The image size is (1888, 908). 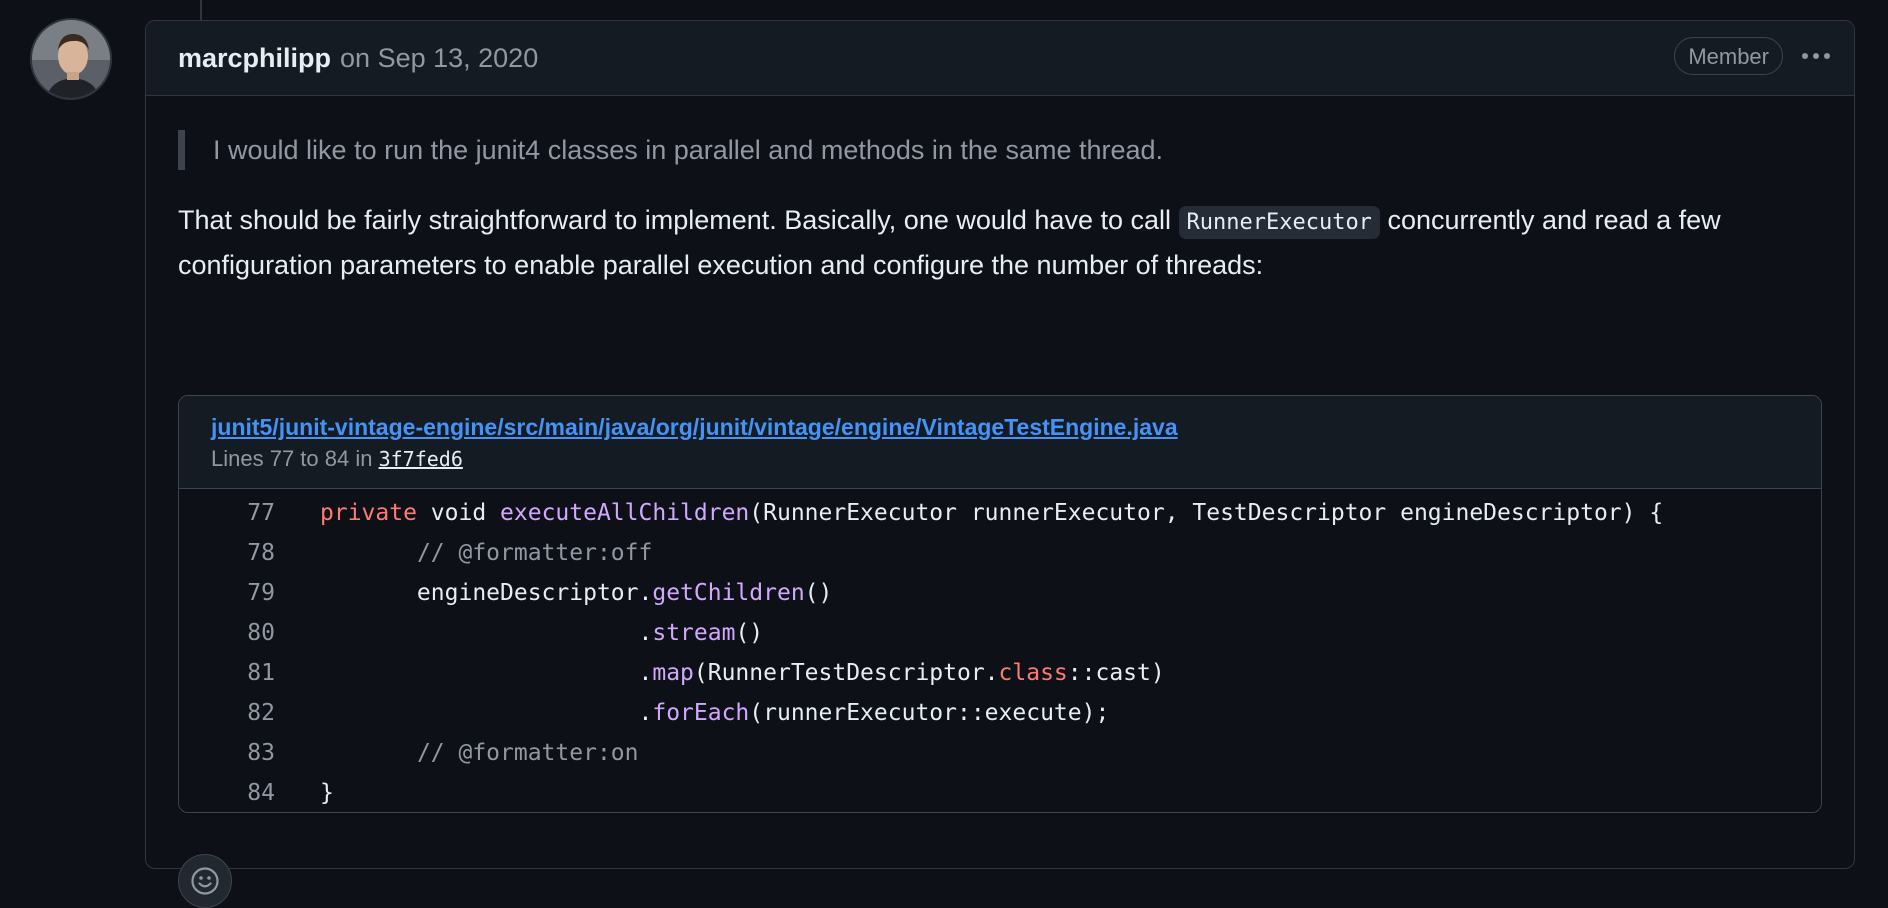 I want to click on code-line: 79 engineDescriptor.getChildren(), so click(x=1000, y=593).